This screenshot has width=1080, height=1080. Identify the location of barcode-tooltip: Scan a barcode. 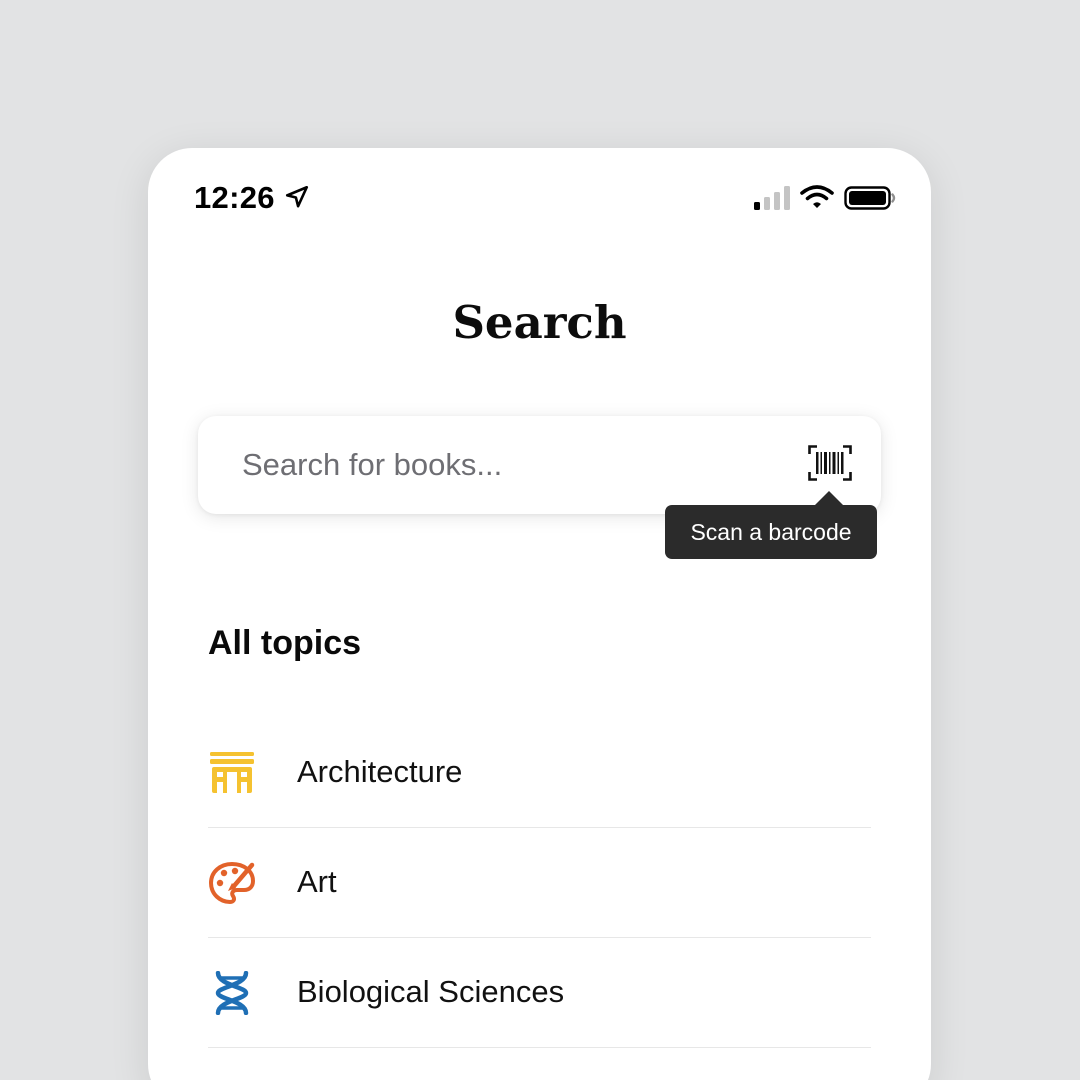
(771, 525).